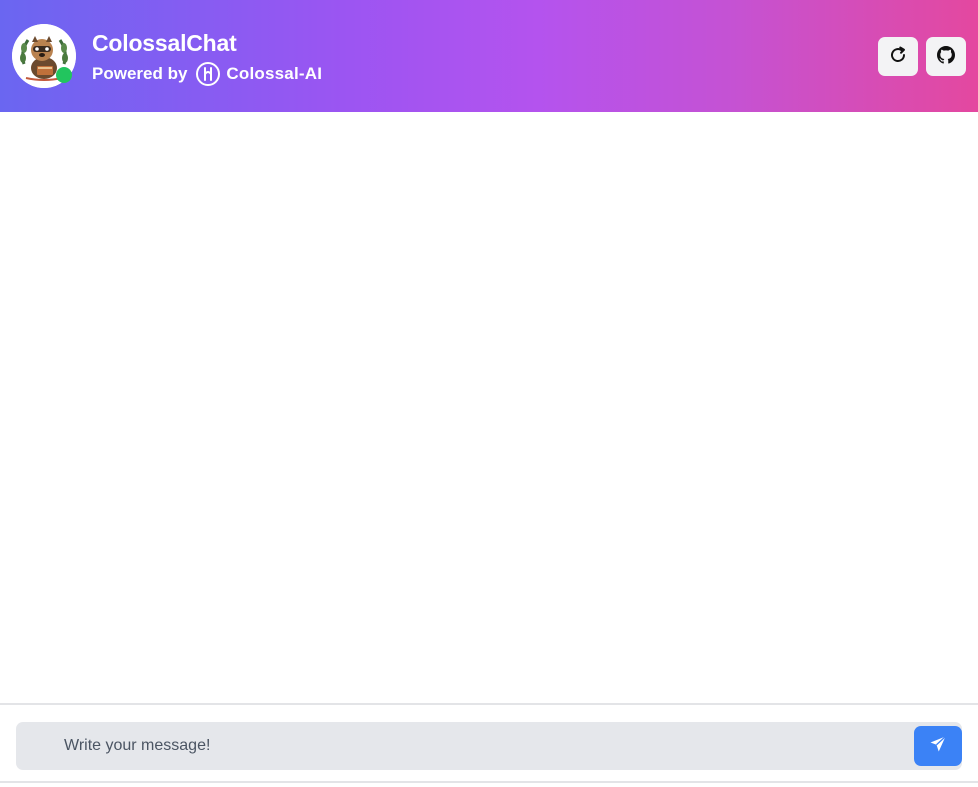 The height and width of the screenshot is (787, 978). I want to click on bot-avatar, so click(44, 56).